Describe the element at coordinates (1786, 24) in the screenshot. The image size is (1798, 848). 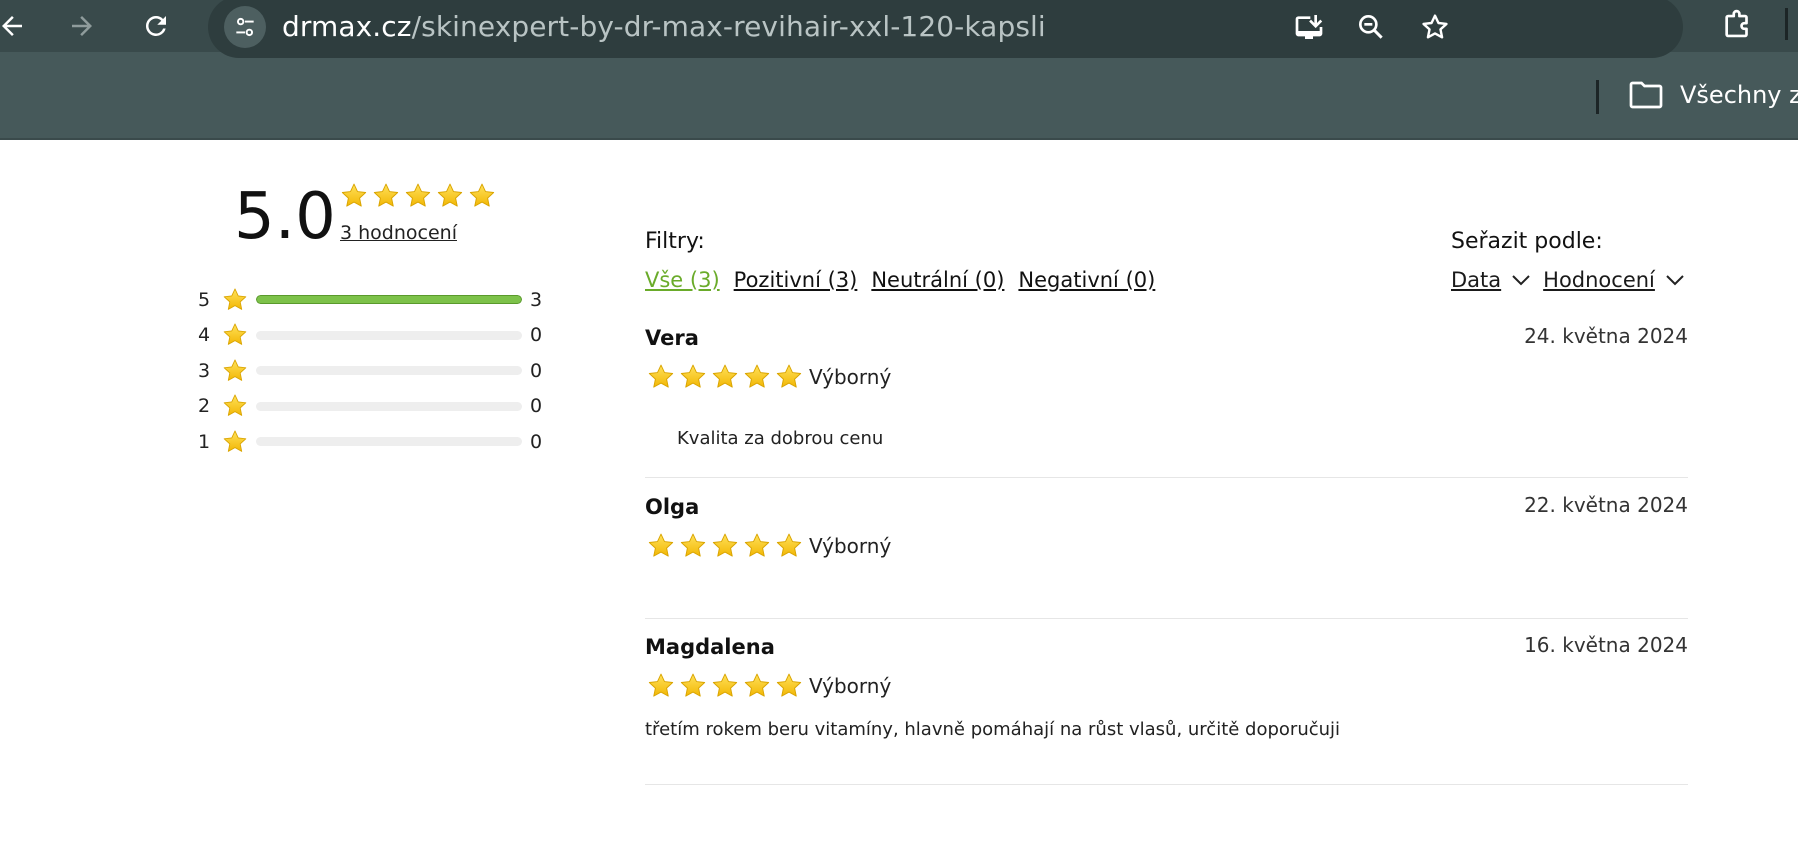
I see `toolbar-separator` at that location.